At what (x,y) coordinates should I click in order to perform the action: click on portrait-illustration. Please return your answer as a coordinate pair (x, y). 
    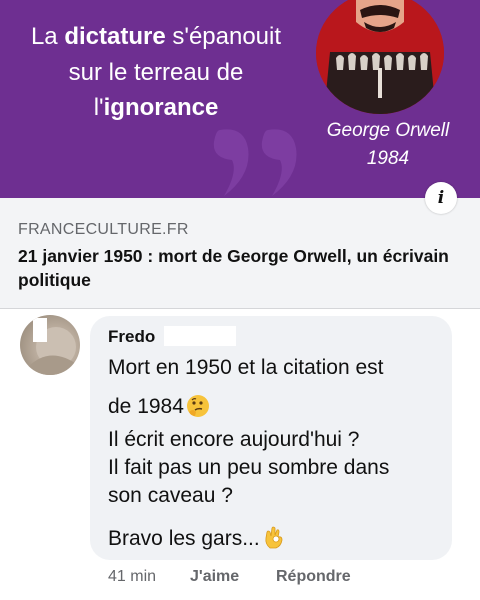
    Looking at the image, I should click on (380, 57).